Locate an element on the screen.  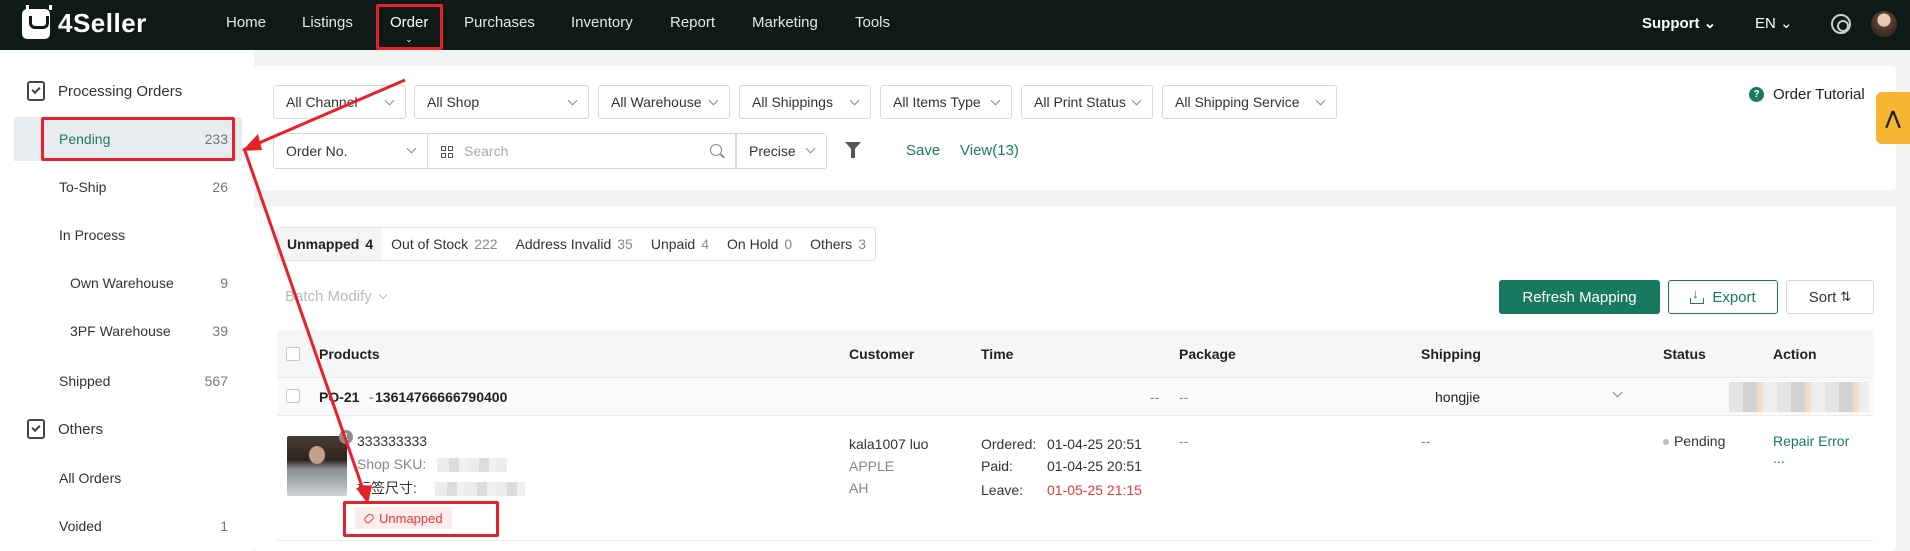
view-filters-button: View(13) is located at coordinates (989, 150).